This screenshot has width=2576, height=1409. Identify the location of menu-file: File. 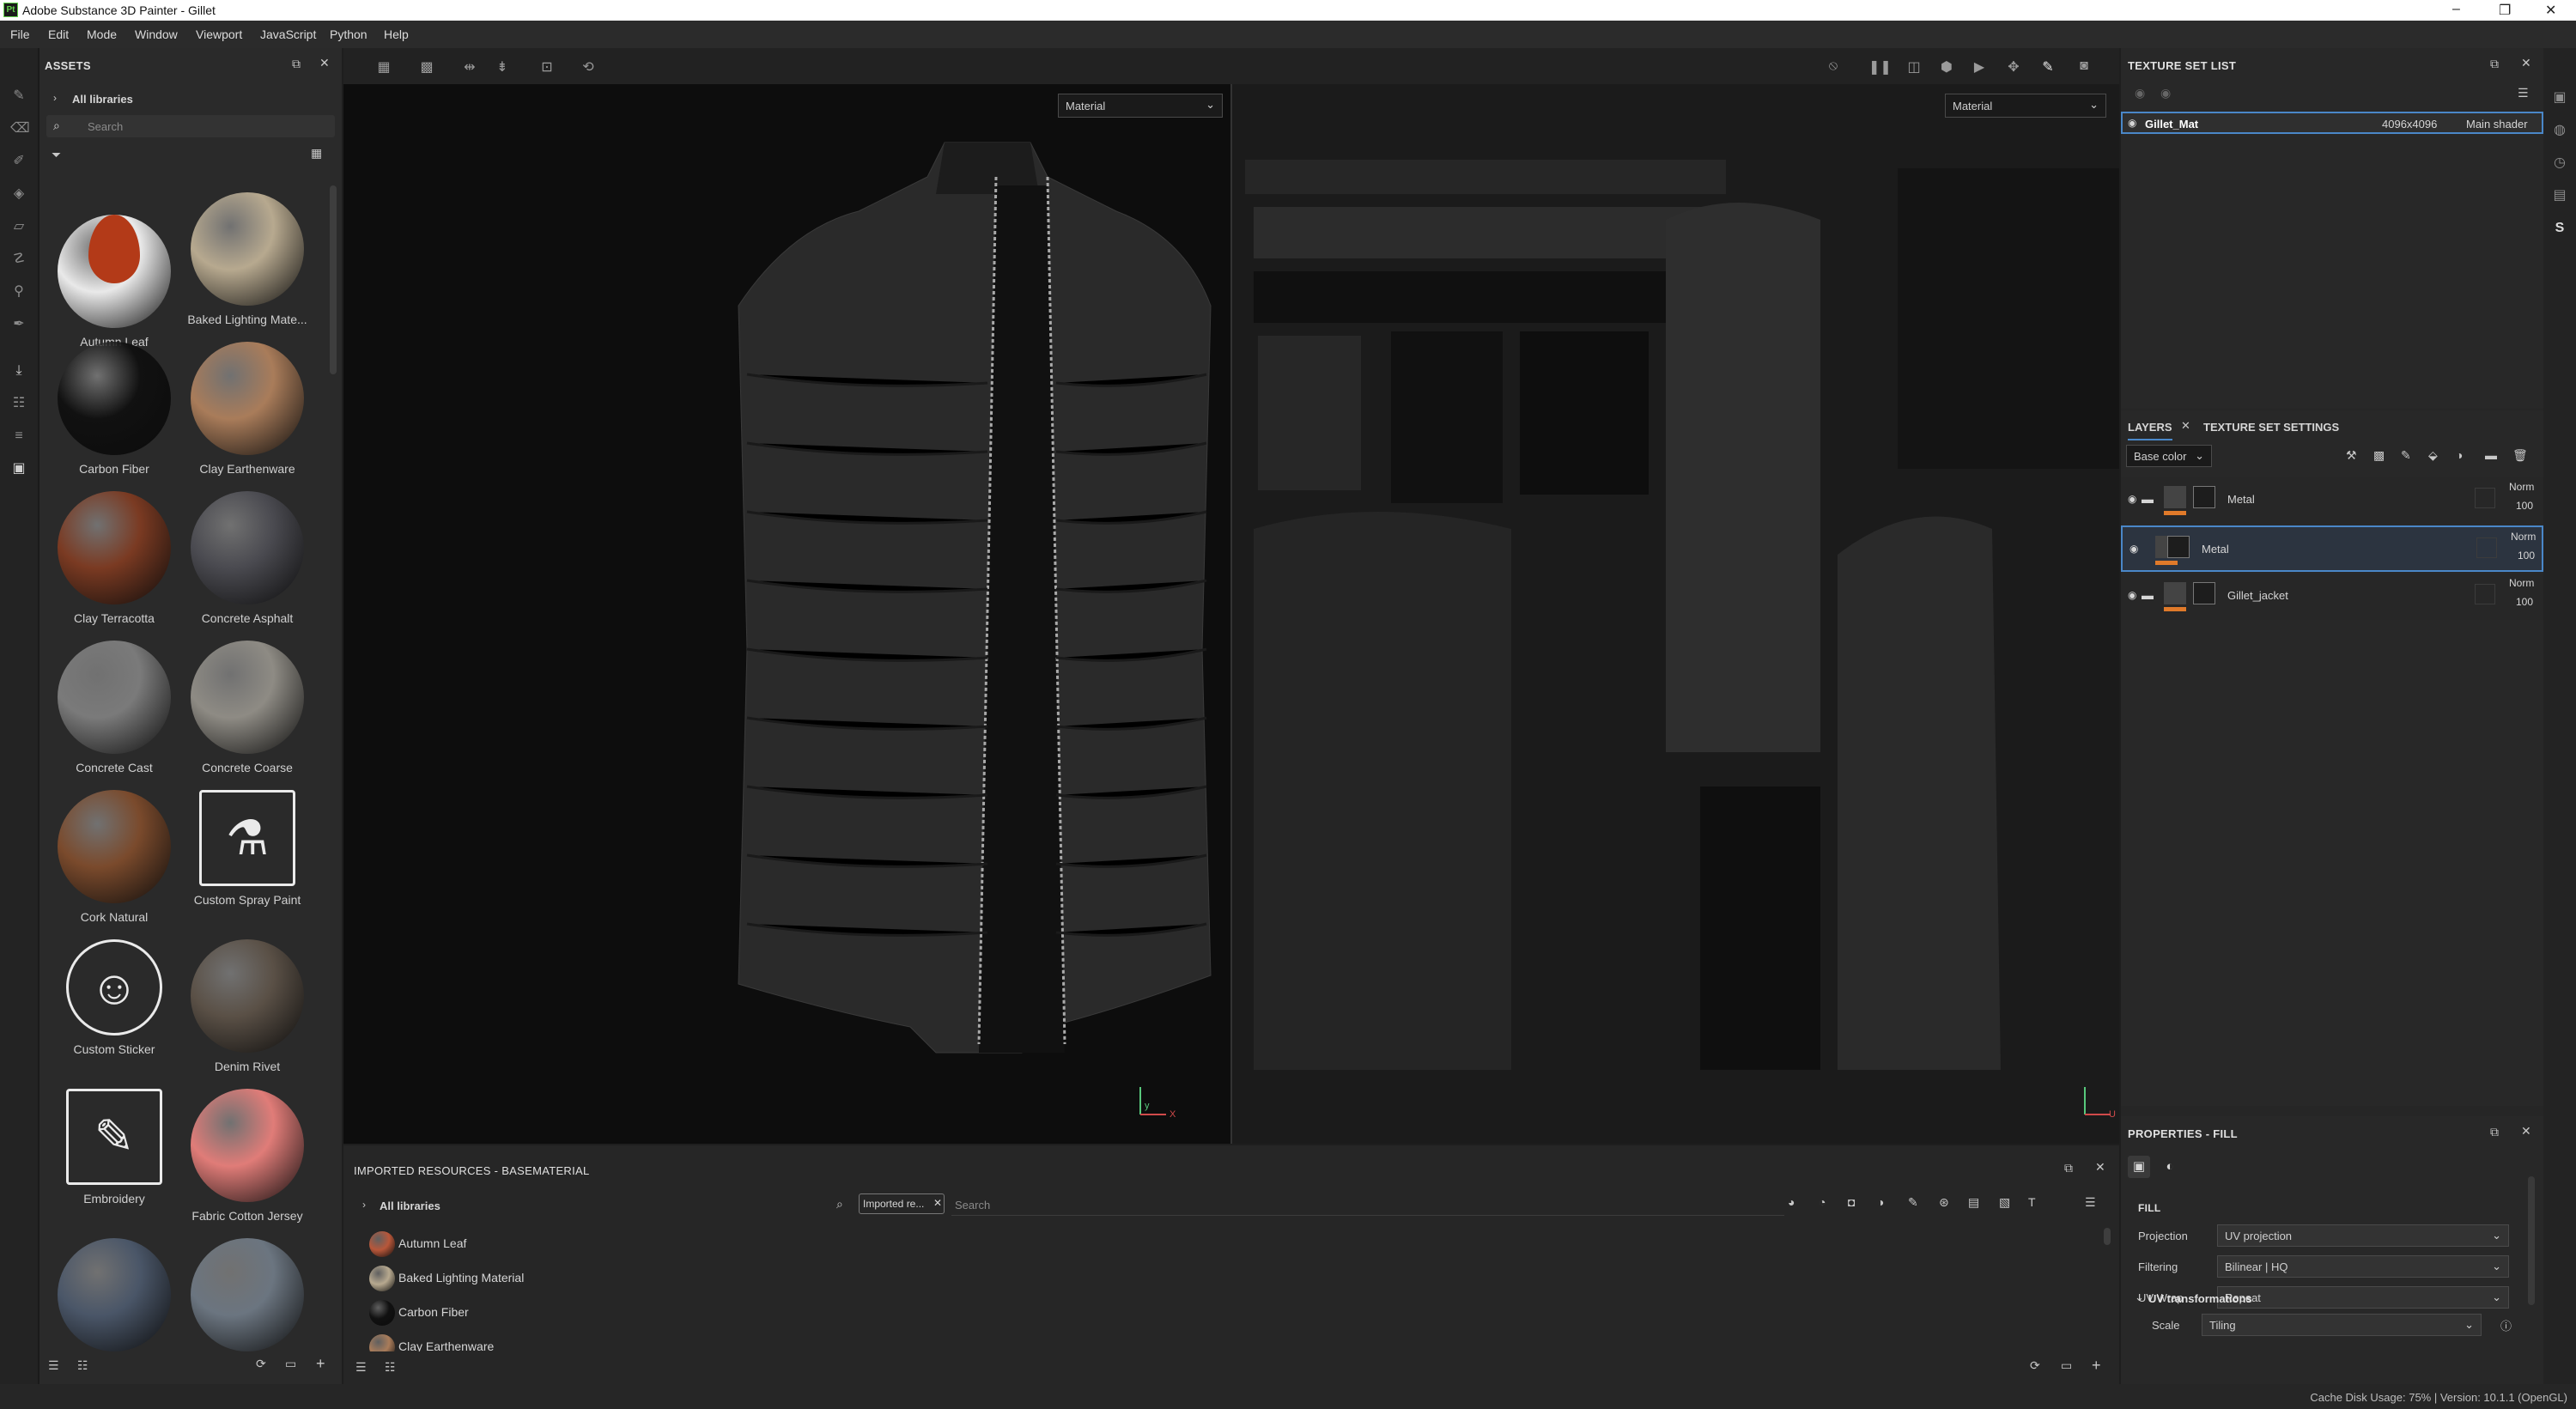
(20, 34).